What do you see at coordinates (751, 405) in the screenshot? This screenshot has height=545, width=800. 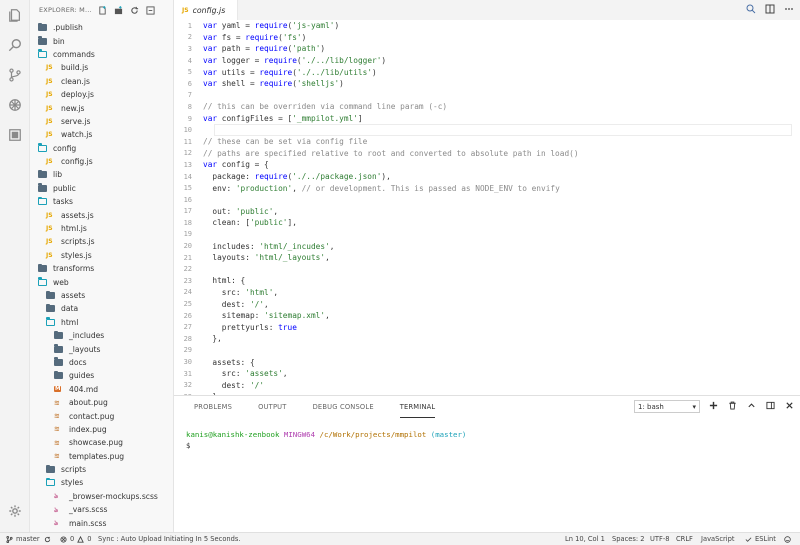 I see `maximize-panel-icon` at bounding box center [751, 405].